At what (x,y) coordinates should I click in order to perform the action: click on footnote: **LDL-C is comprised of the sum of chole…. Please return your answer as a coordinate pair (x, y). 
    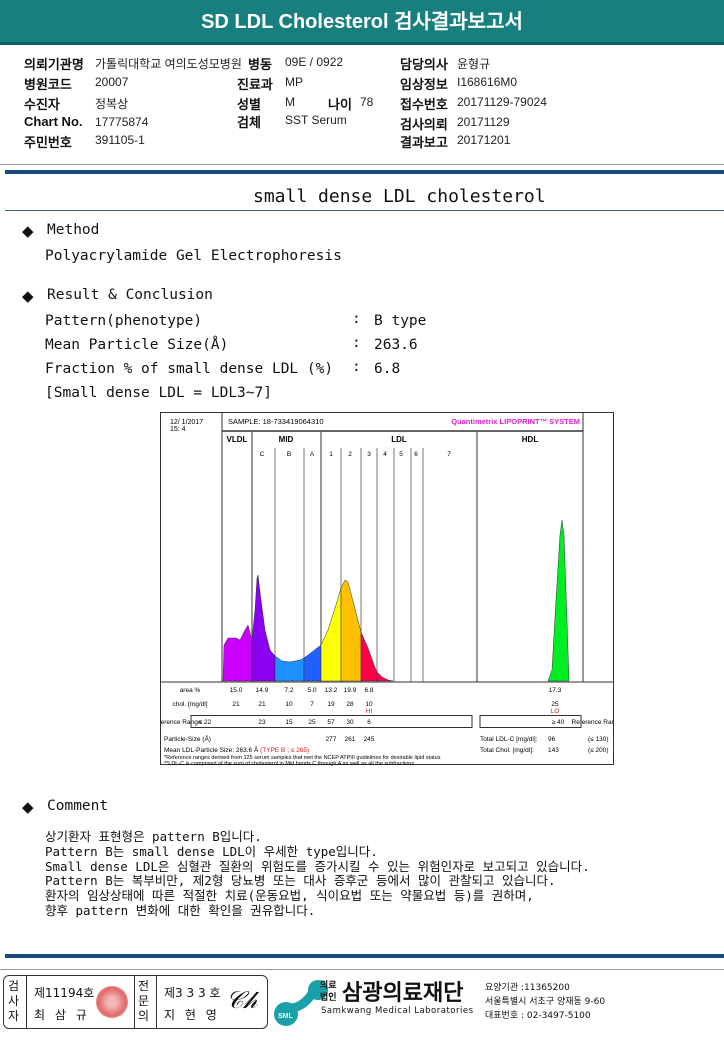
    Looking at the image, I should click on (289, 764).